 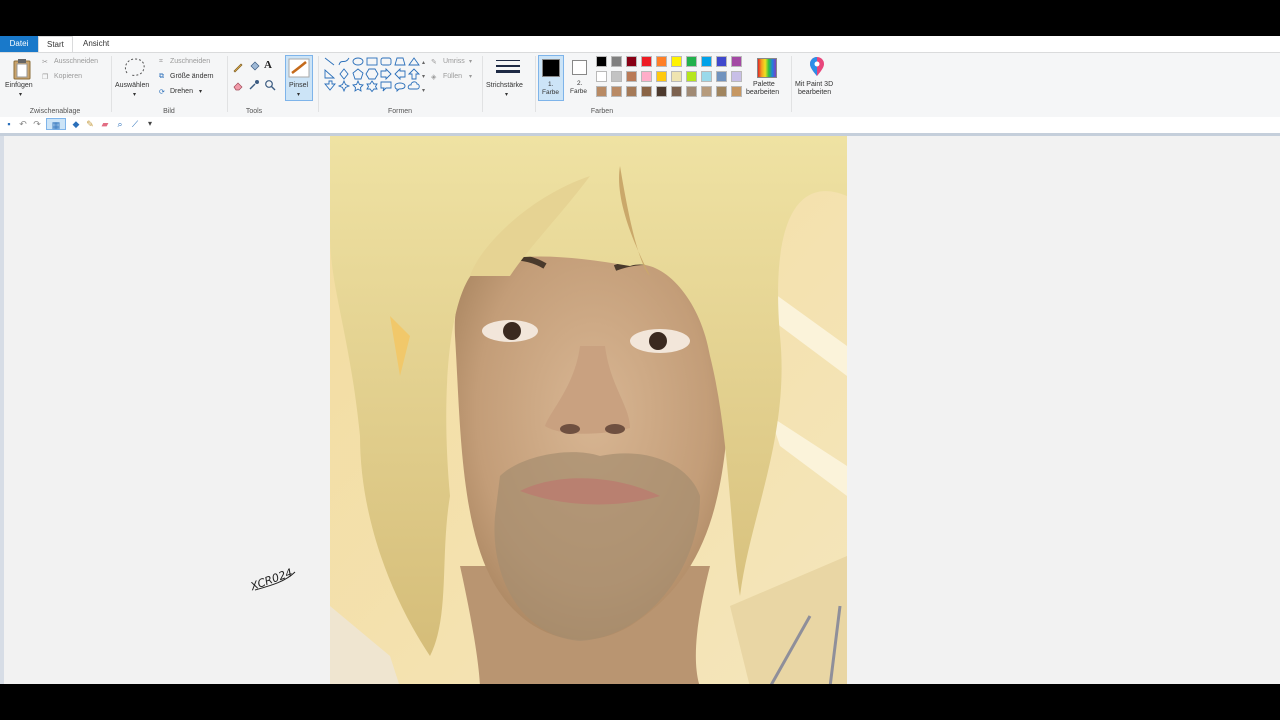 What do you see at coordinates (268, 65) in the screenshot?
I see `text-icon: A` at bounding box center [268, 65].